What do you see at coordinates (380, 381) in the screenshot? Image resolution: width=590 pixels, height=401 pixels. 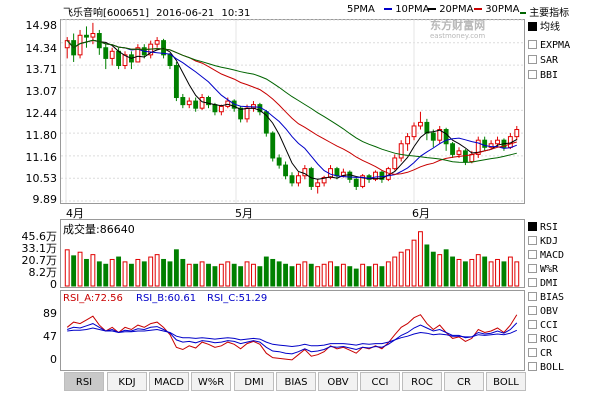 I see `tab-cci: CCI` at bounding box center [380, 381].